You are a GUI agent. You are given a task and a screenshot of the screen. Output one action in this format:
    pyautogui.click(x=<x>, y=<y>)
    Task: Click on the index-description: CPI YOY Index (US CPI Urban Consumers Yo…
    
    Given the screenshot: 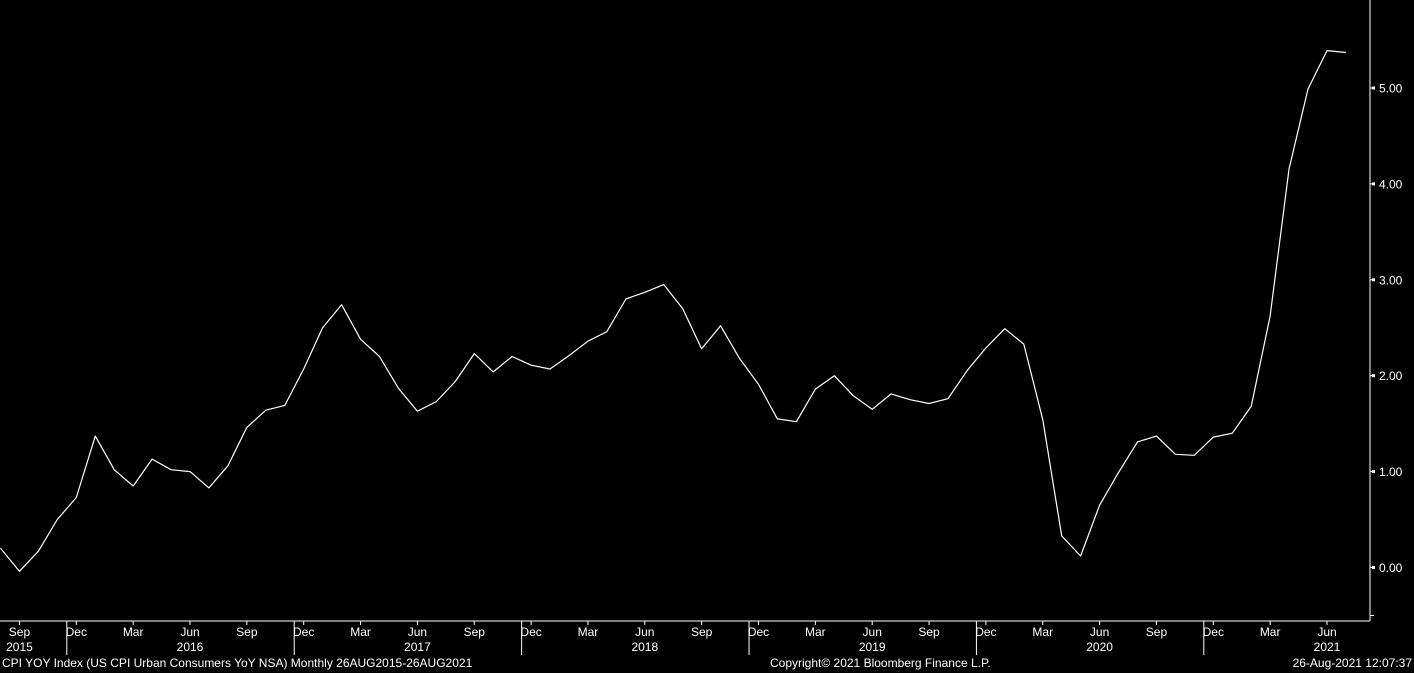 What is the action you would take?
    pyautogui.click(x=237, y=663)
    